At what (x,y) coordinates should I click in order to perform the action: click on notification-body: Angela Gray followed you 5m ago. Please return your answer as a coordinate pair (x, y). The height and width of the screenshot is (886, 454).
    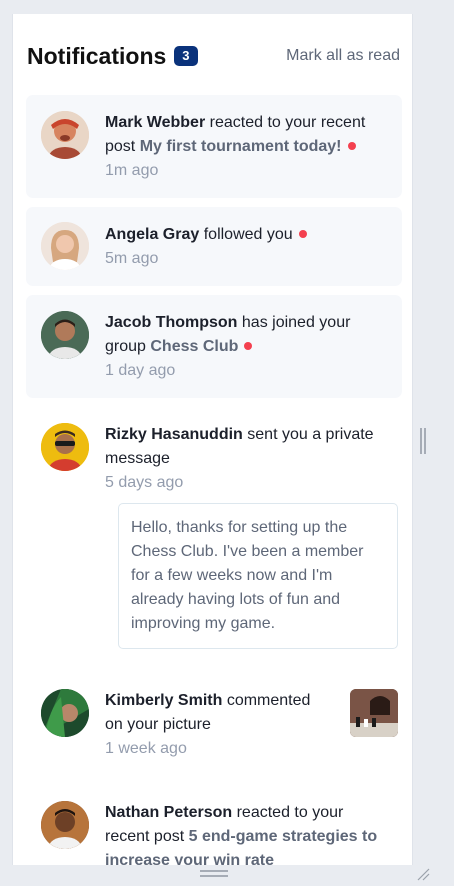
    Looking at the image, I should click on (246, 247).